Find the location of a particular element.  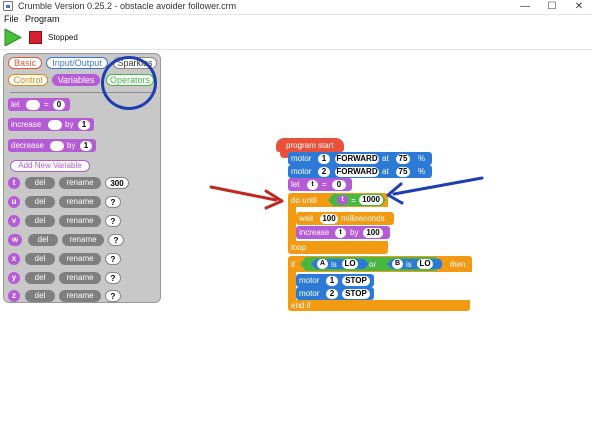

red-arrow is located at coordinates (246, 197).